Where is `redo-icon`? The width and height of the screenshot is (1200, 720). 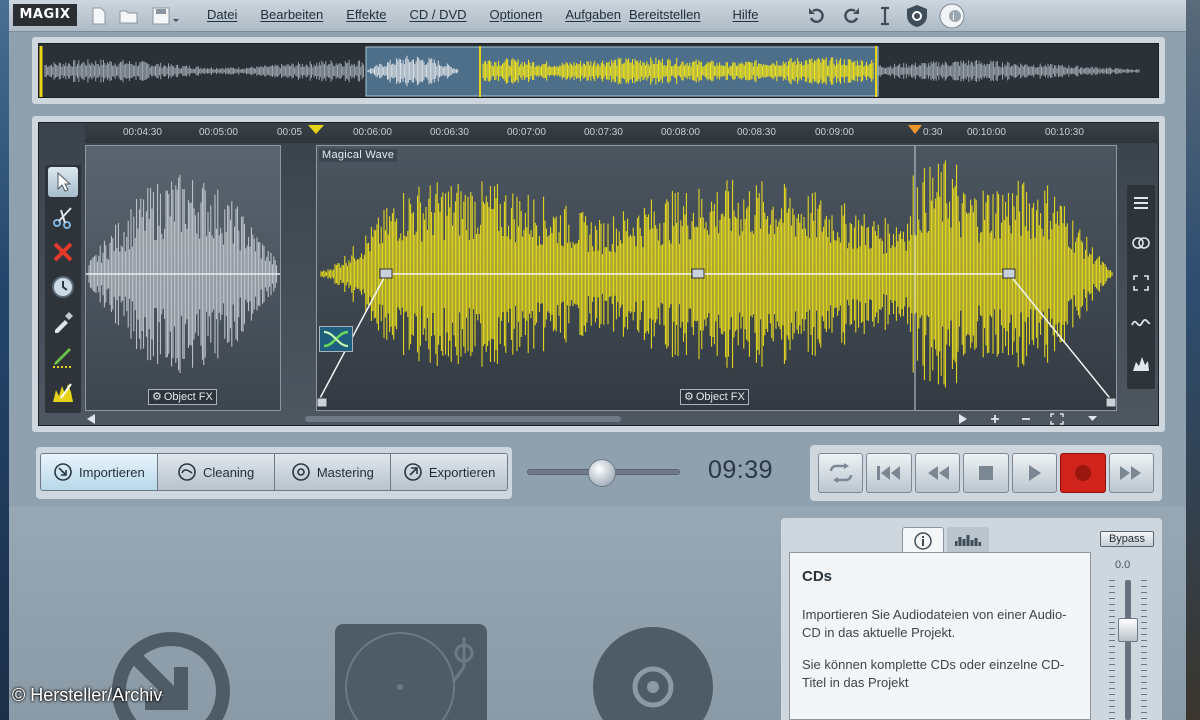 redo-icon is located at coordinates (851, 16).